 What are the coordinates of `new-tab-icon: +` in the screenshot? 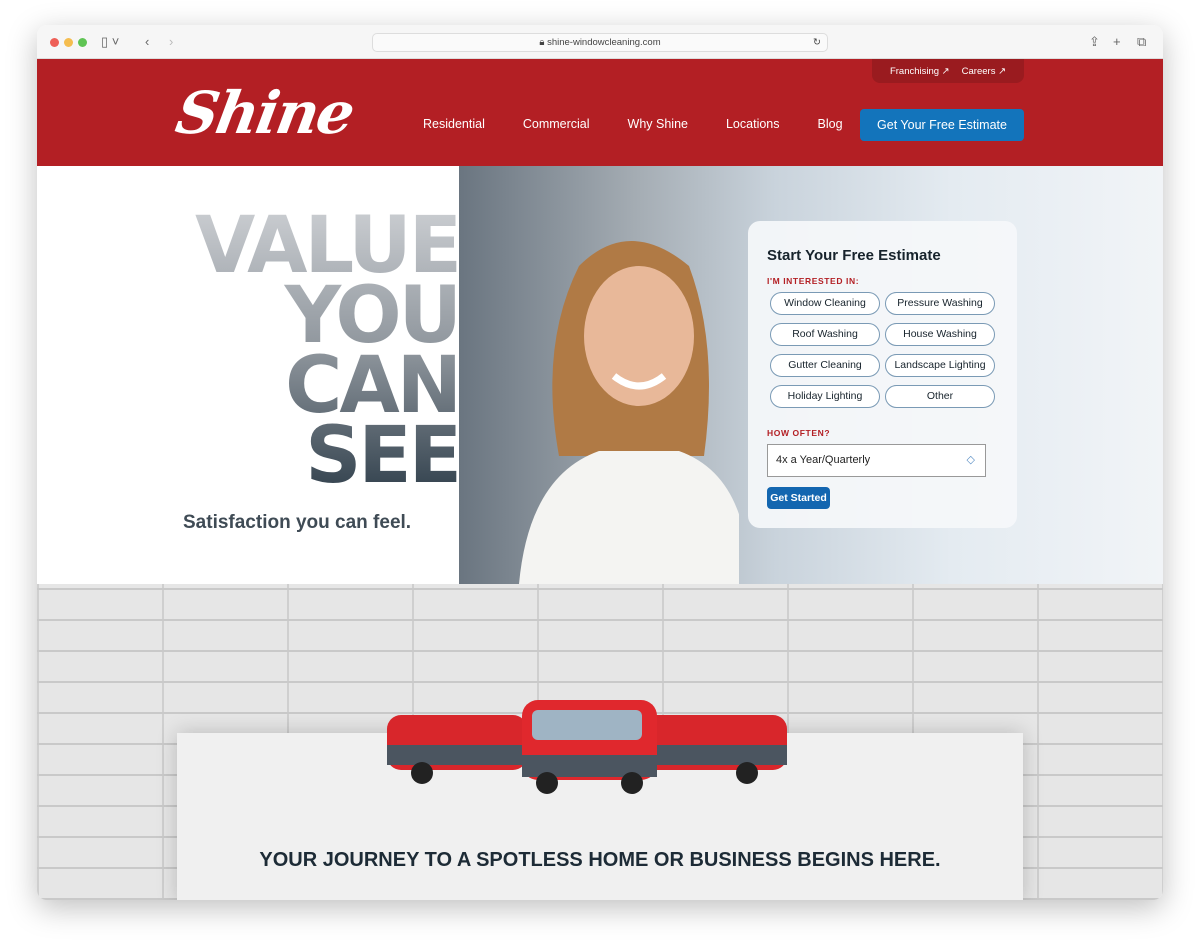 It's located at (1117, 41).